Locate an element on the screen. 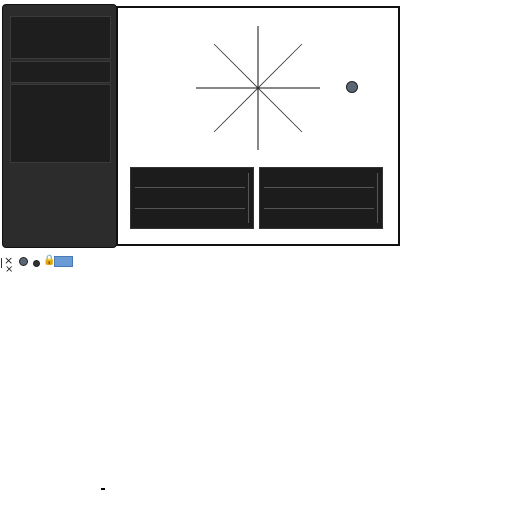 This screenshot has width=512, height=512. right-panel is located at coordinates (321, 198).